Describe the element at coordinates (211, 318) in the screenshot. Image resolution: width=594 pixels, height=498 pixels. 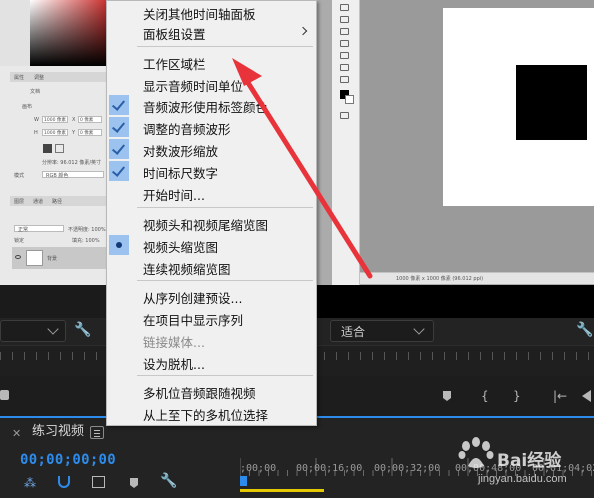
I see `menu-item: 在项目中显示序列` at that location.